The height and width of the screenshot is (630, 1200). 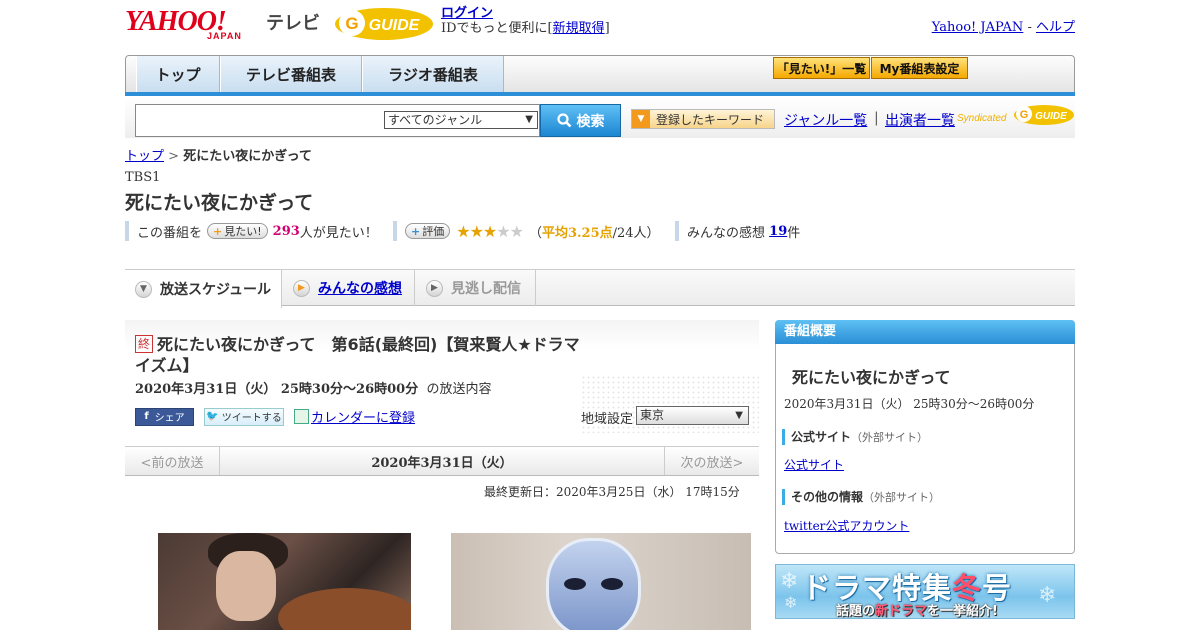 What do you see at coordinates (170, 233) in the screenshot?
I see `mitai-prefix: この番組を` at bounding box center [170, 233].